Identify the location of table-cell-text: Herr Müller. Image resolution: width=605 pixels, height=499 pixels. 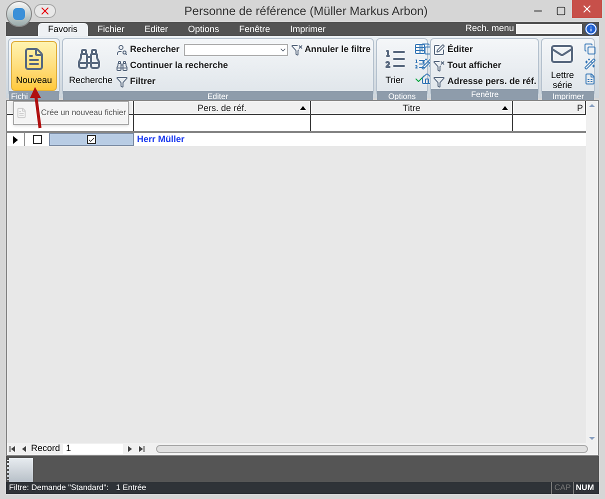
(161, 139).